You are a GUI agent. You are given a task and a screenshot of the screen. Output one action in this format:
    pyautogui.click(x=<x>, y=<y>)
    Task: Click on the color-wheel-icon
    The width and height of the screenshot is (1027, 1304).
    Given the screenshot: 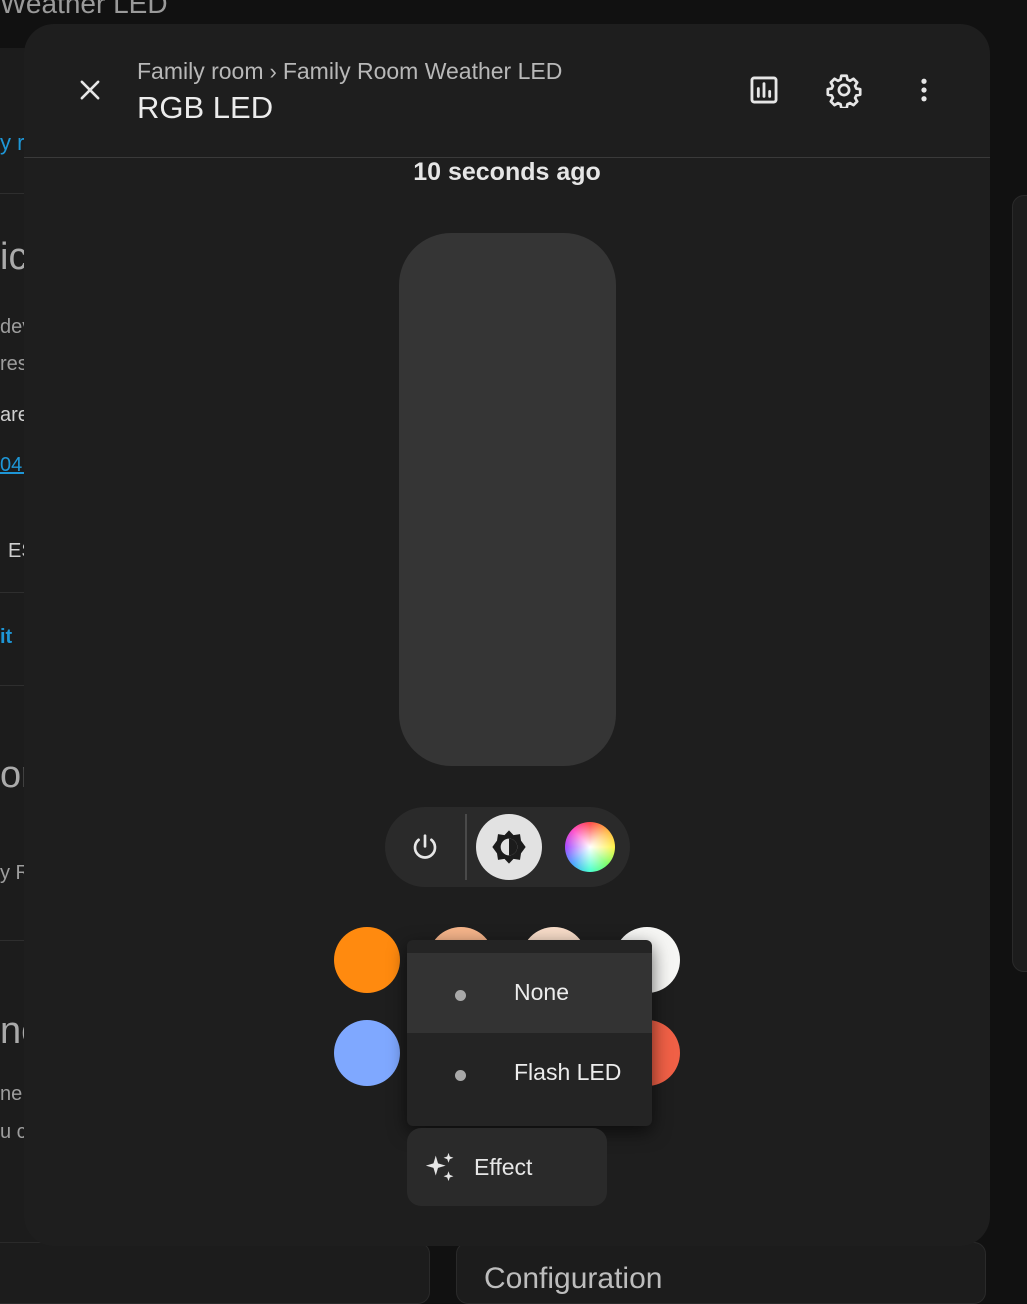 What is the action you would take?
    pyautogui.click(x=590, y=847)
    